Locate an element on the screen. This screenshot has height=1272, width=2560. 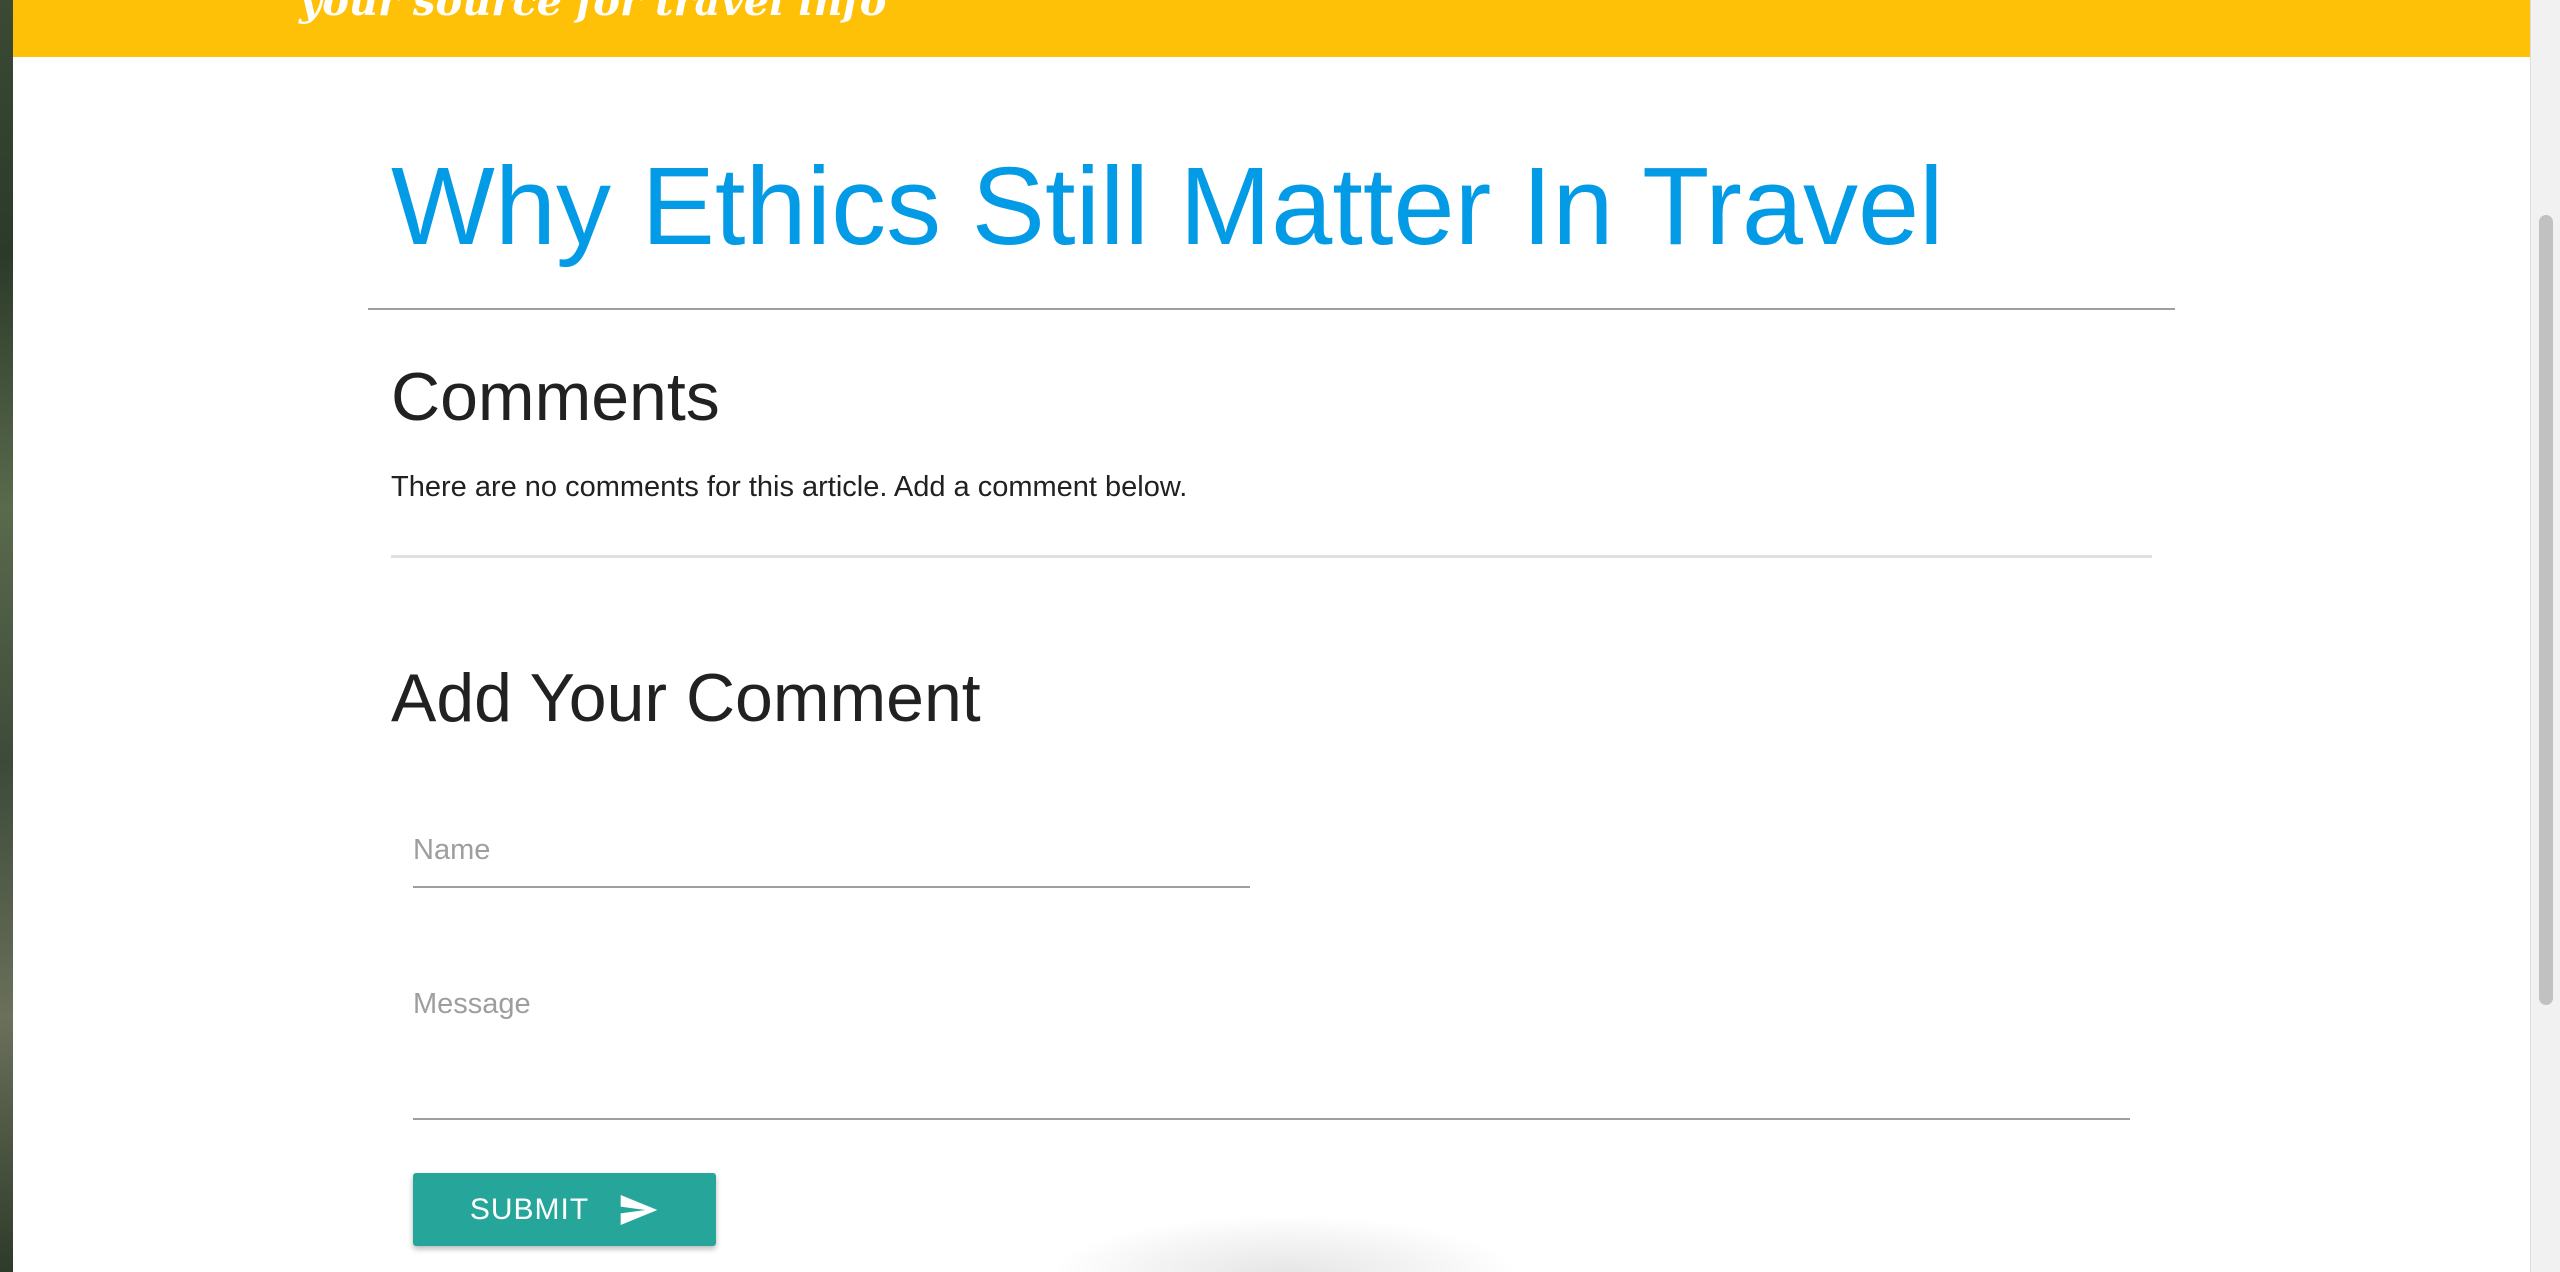
submit-button: SUBMIT is located at coordinates (564, 1209).